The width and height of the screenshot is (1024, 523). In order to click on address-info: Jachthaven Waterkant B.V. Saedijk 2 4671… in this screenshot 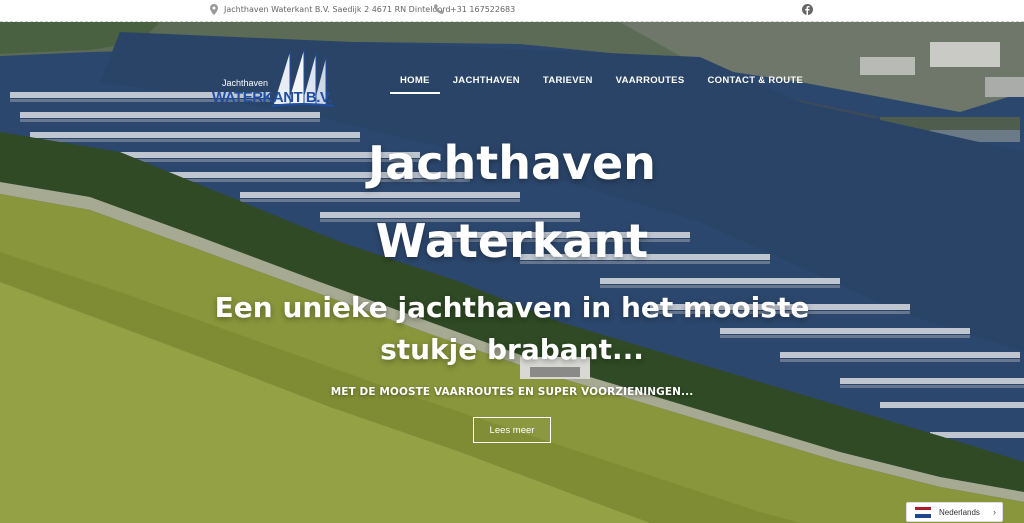, I will do `click(330, 9)`.